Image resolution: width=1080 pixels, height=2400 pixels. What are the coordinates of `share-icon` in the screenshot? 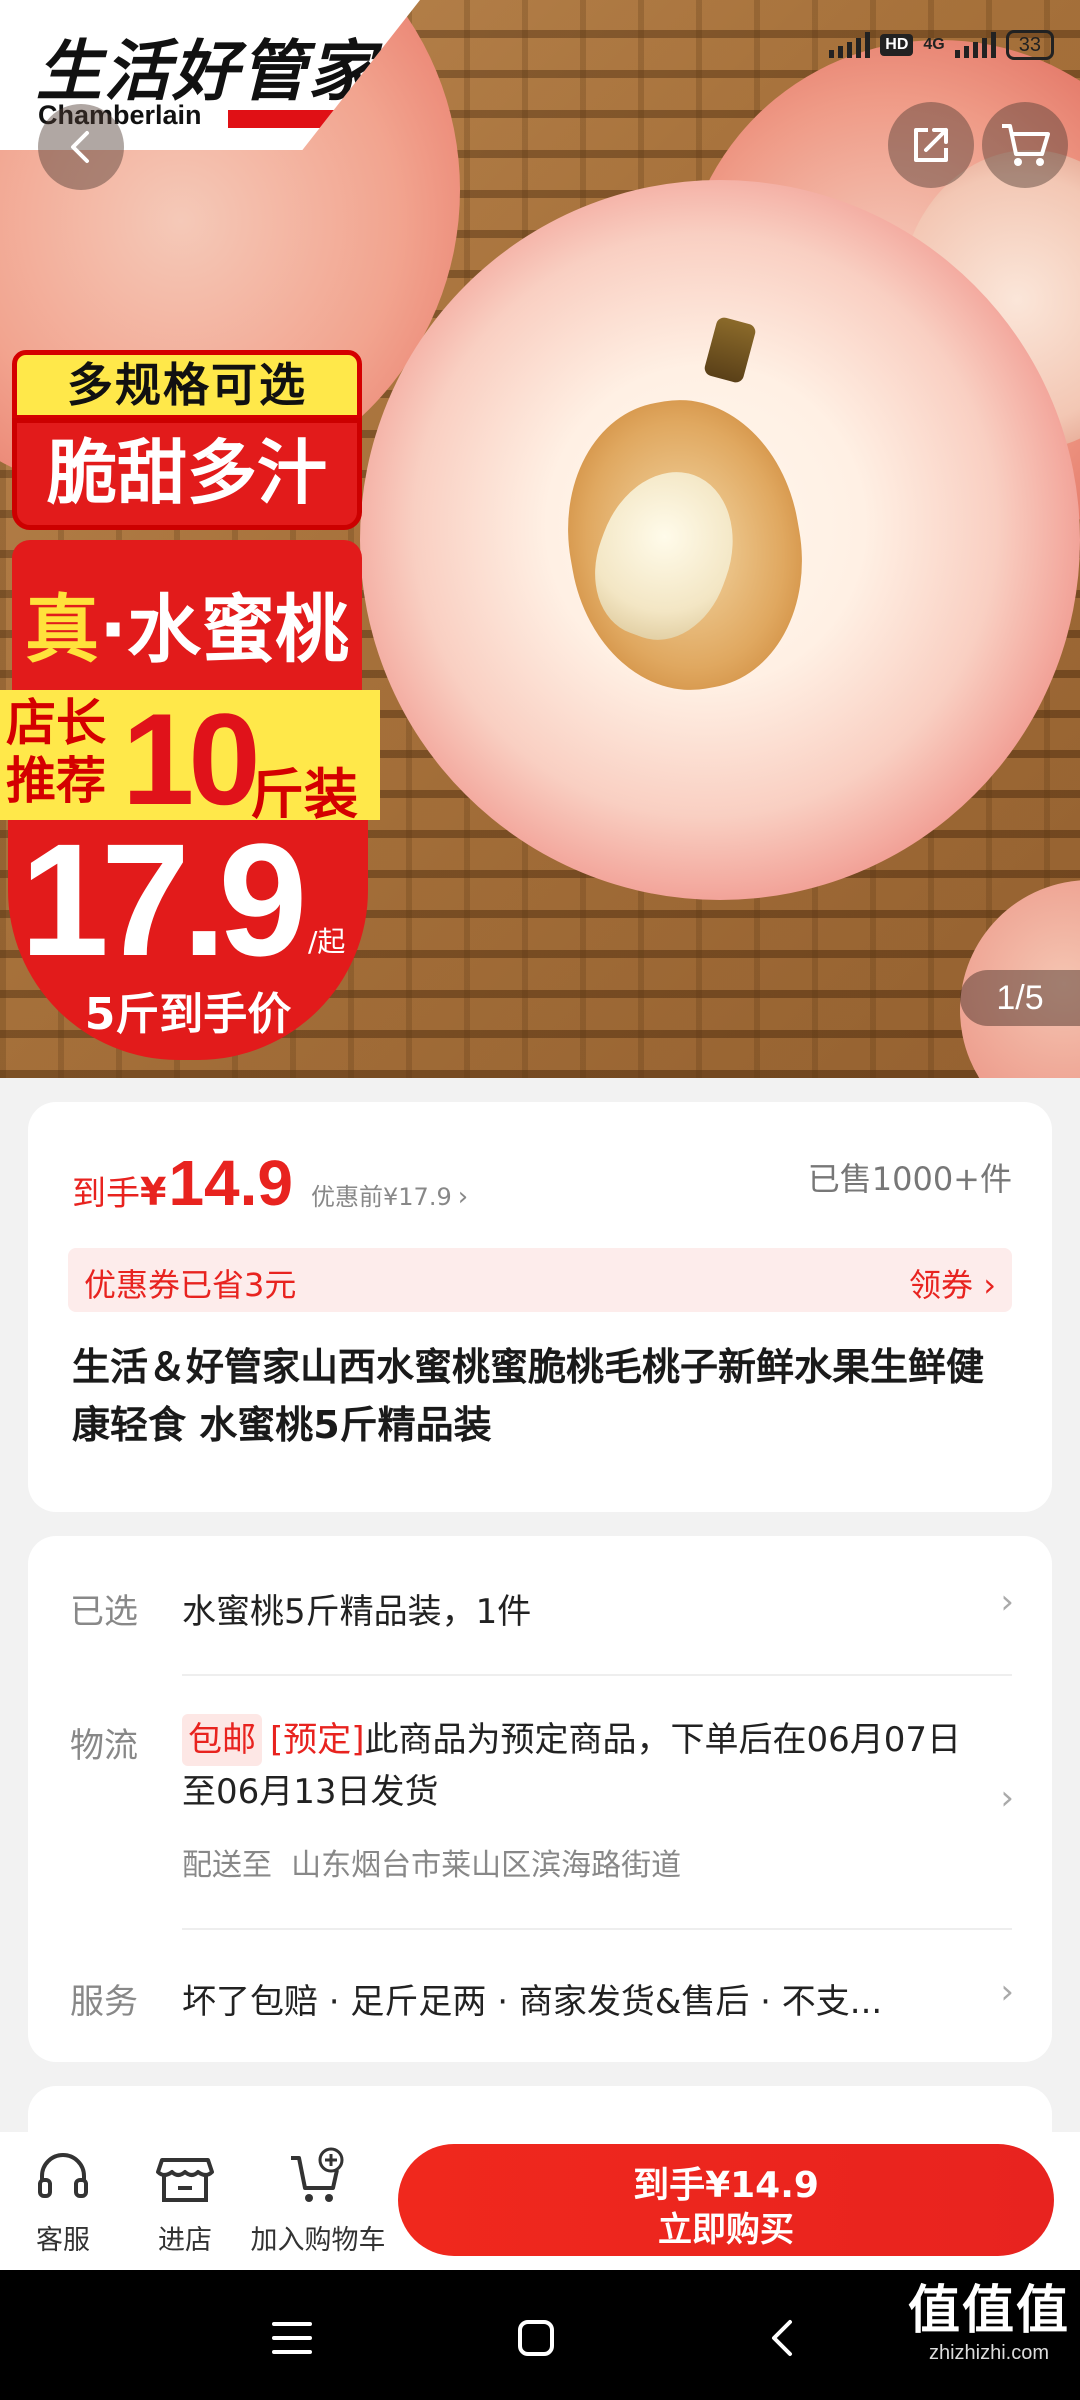 It's located at (931, 145).